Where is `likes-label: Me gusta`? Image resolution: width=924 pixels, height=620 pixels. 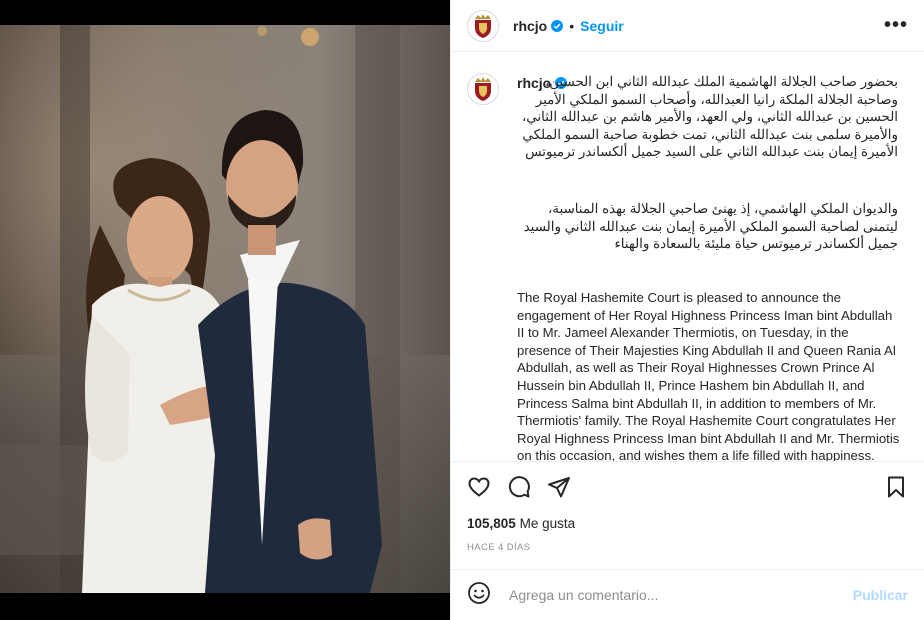 likes-label: Me gusta is located at coordinates (547, 523).